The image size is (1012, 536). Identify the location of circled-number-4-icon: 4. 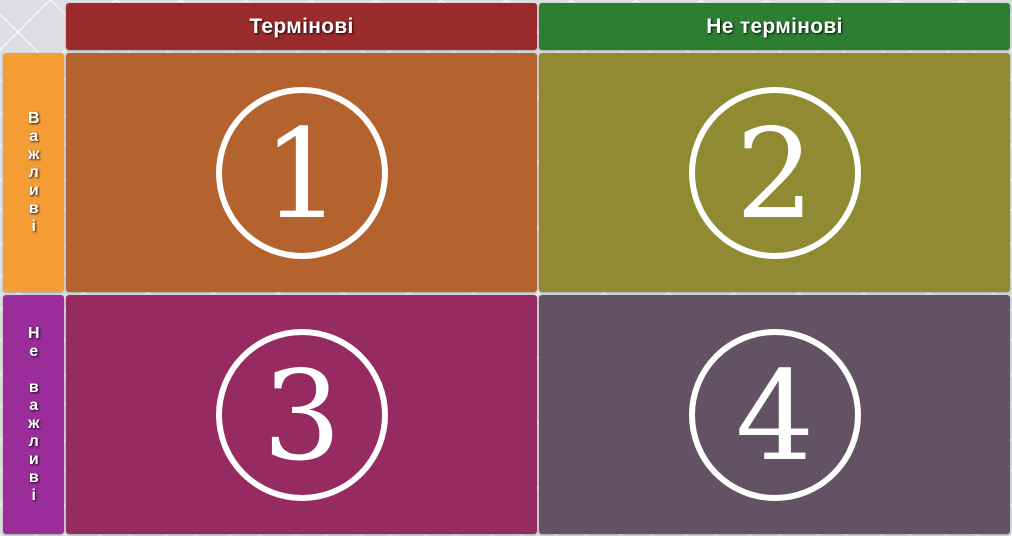
(774, 414).